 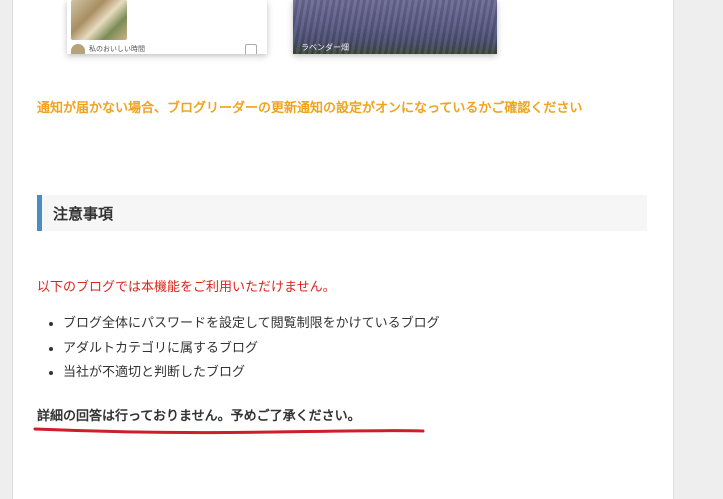 What do you see at coordinates (117, 49) in the screenshot?
I see `blog-card-title: 私のおいしい時間` at bounding box center [117, 49].